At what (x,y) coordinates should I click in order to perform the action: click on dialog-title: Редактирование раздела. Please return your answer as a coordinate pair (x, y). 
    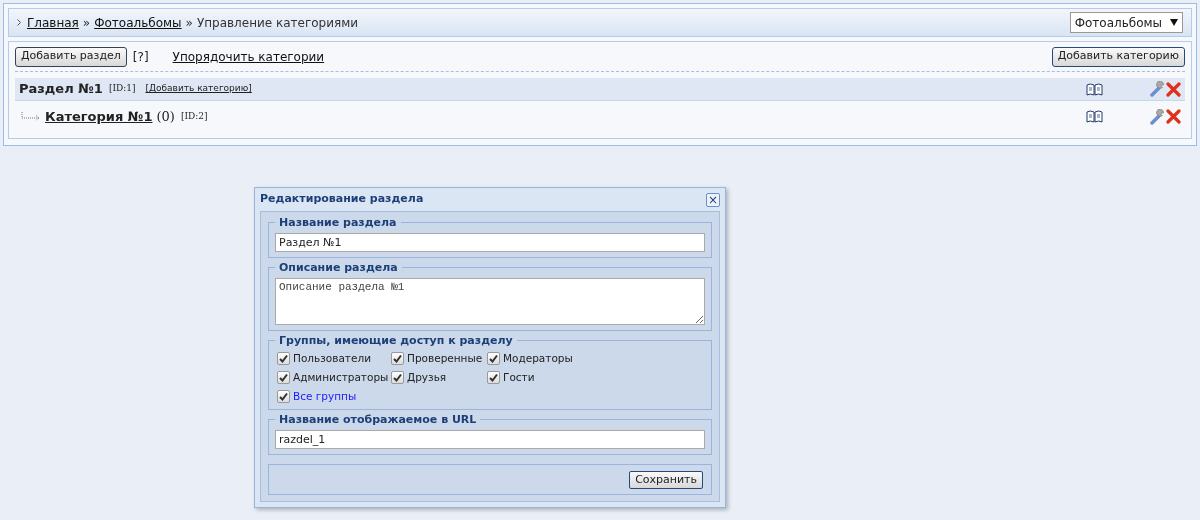
    Looking at the image, I should click on (342, 199).